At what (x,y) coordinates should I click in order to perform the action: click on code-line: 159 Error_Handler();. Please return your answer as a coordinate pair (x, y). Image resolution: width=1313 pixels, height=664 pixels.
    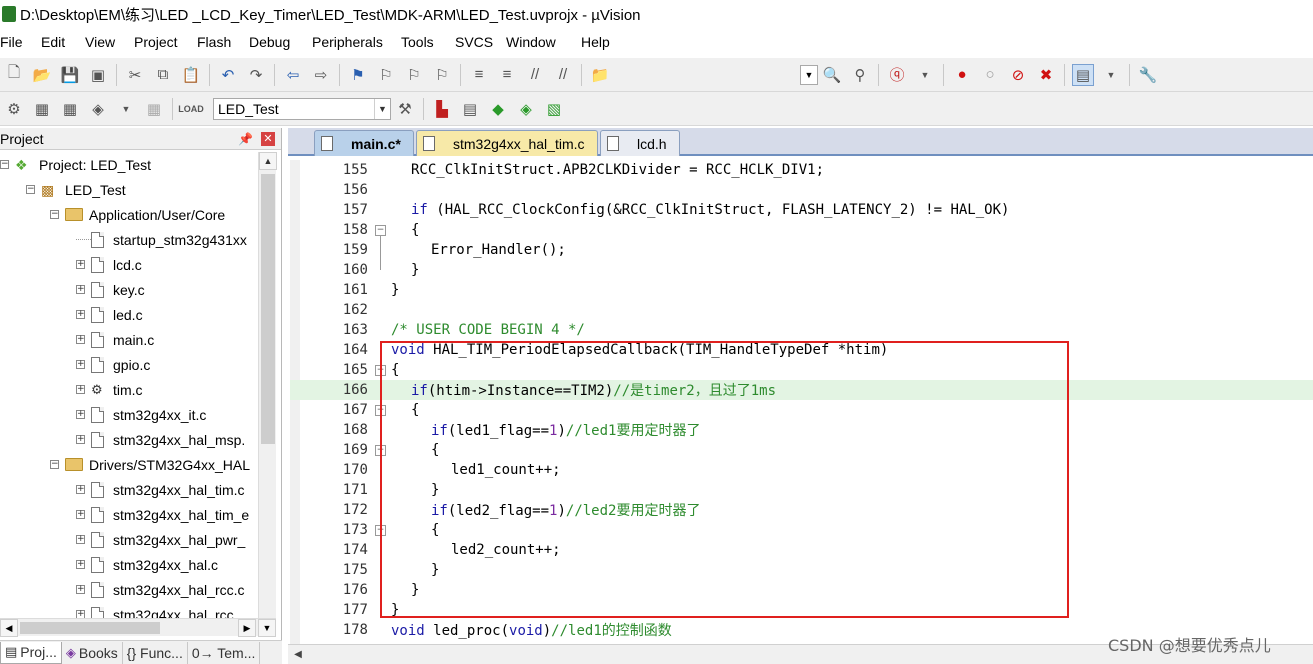
    Looking at the image, I should click on (801, 250).